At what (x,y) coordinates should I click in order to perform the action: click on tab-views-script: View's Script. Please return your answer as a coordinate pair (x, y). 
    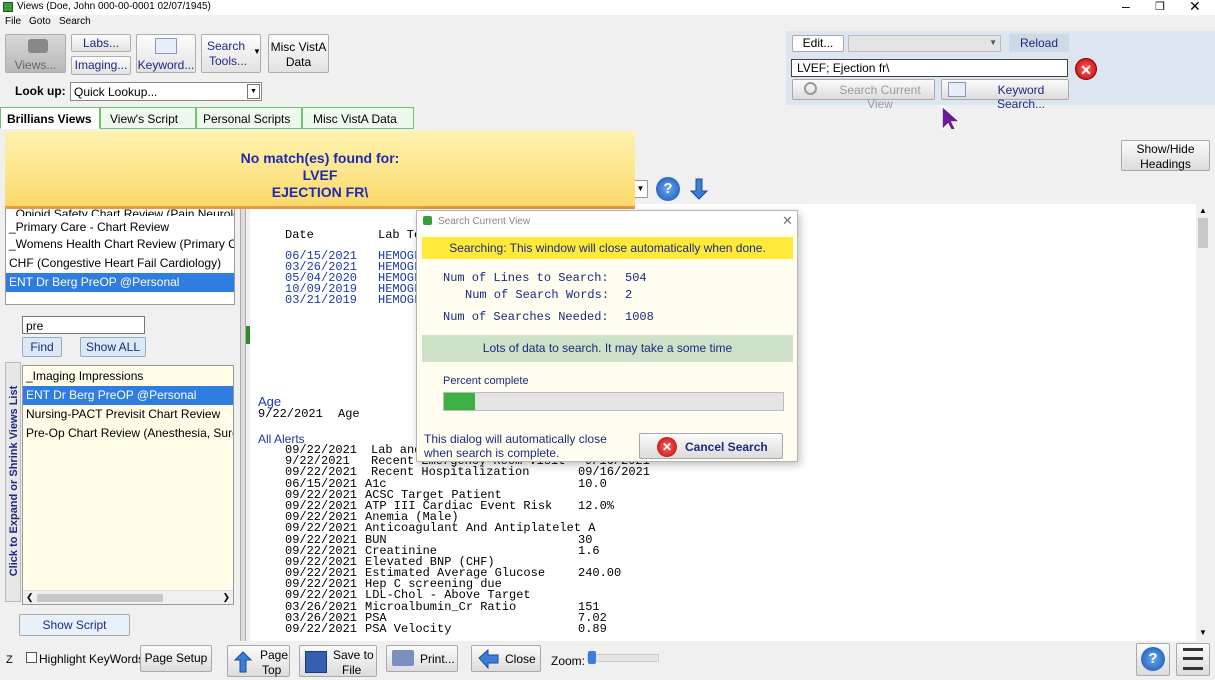
    Looking at the image, I should click on (148, 118).